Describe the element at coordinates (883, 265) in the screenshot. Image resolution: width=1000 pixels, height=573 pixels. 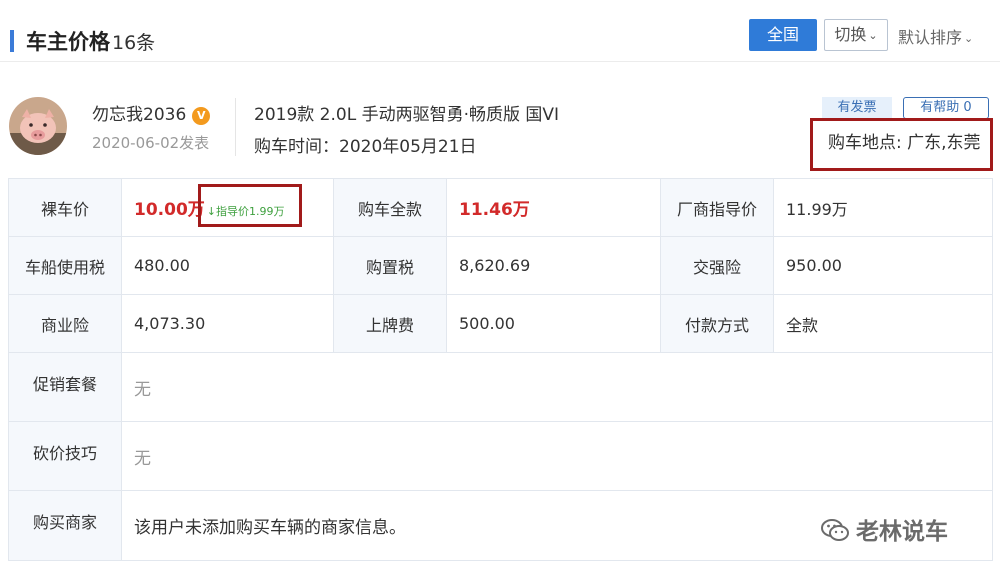
I see `compulsory-insurance-value: 950.00` at that location.